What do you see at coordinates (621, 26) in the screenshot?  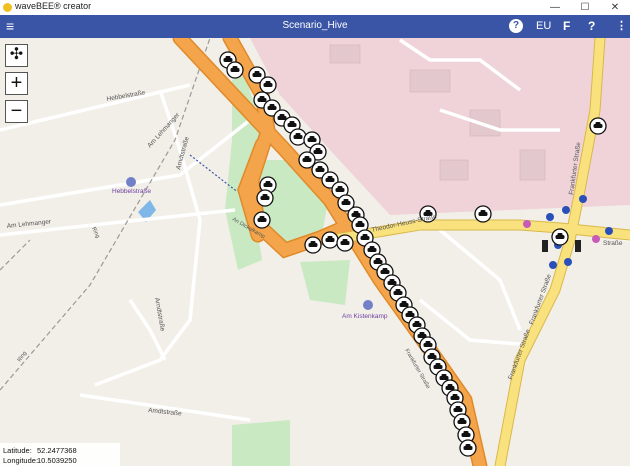 I see `more-options-icon: ⋮` at bounding box center [621, 26].